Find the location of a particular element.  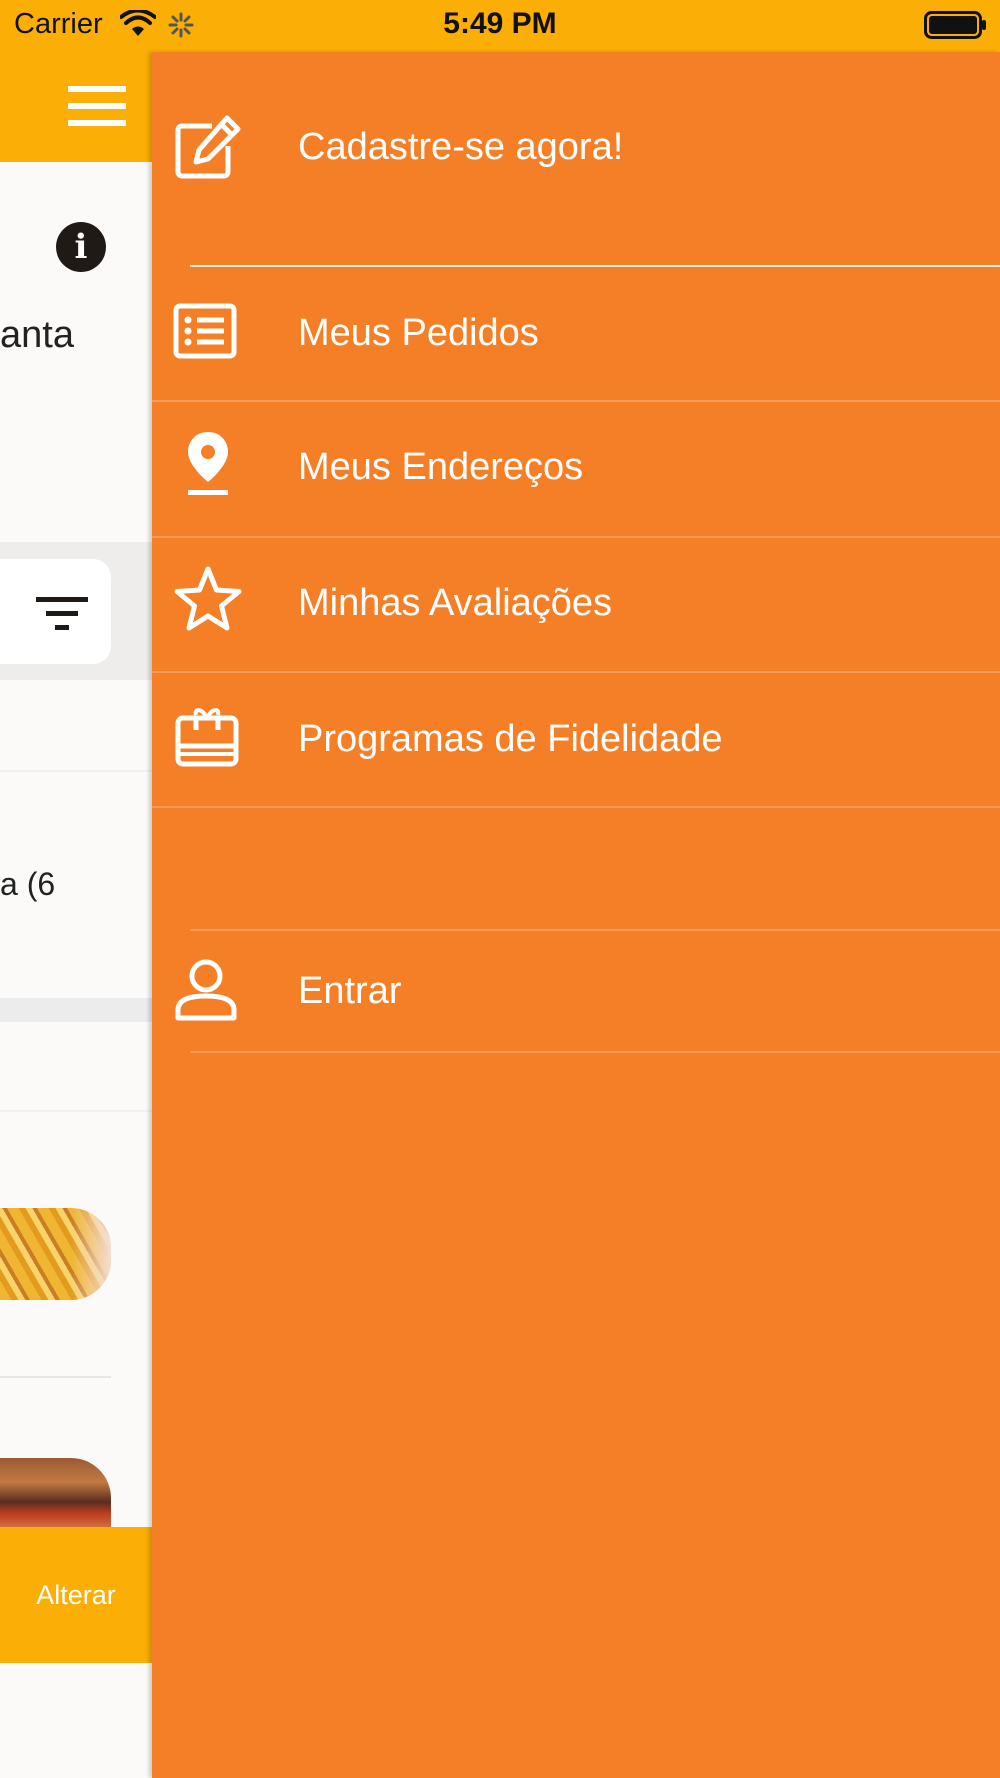

menu-item-register: Cadastre-se agora! is located at coordinates (576, 150).